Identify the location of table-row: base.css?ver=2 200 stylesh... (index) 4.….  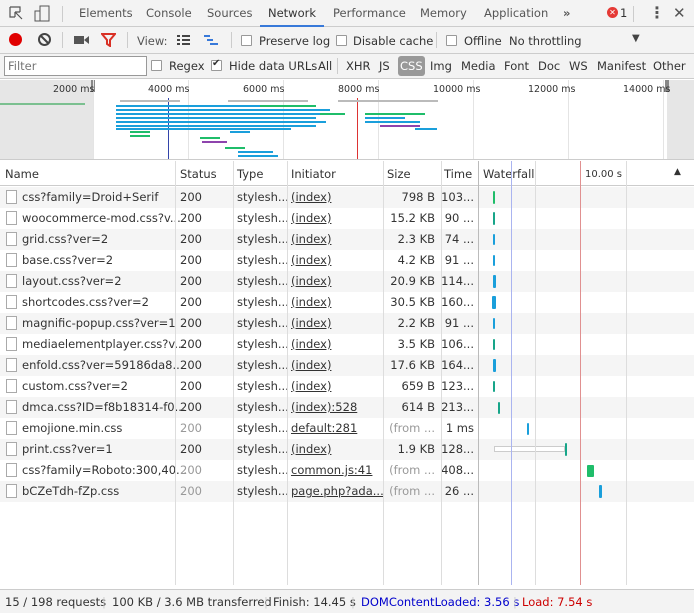
(239, 260).